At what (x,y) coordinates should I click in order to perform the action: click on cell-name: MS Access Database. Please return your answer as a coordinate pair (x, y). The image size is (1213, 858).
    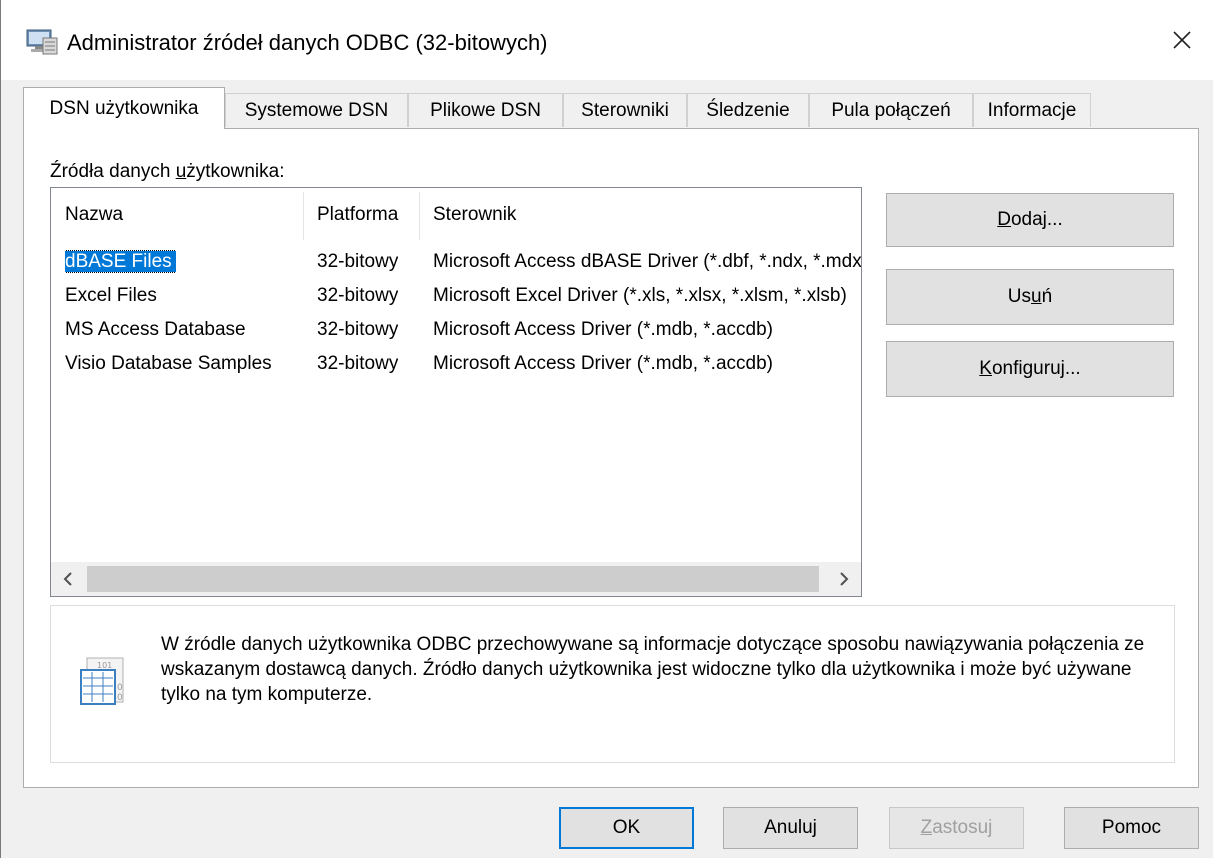
    Looking at the image, I should click on (155, 329).